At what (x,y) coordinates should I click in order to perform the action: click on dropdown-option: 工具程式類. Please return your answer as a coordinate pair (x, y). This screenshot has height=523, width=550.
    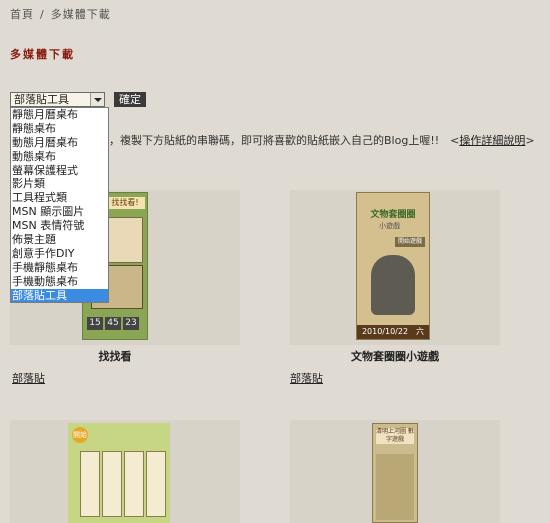
    Looking at the image, I should click on (59, 198).